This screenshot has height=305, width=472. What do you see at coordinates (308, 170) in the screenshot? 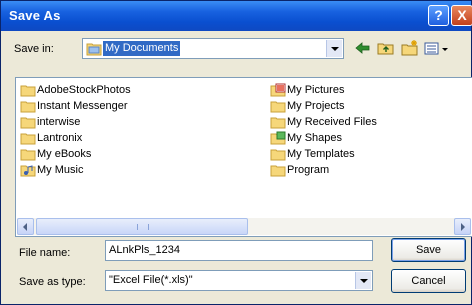
I see `list-item-label: Program` at bounding box center [308, 170].